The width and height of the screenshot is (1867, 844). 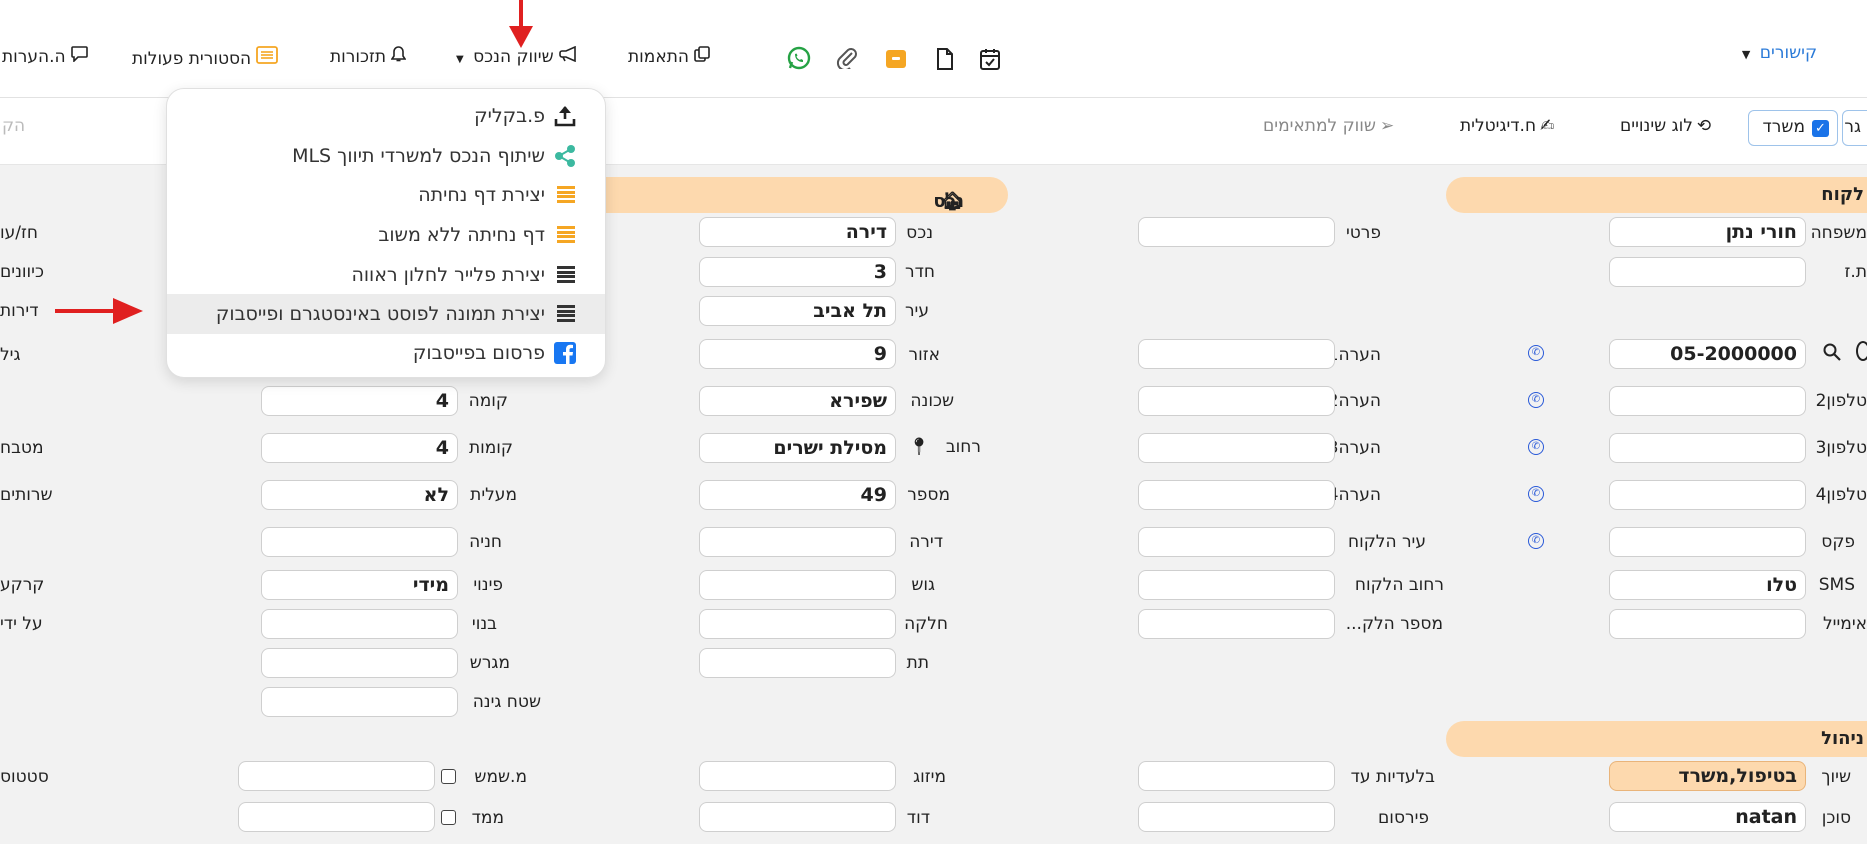 I want to click on list-orange-icon, so click(x=566, y=234).